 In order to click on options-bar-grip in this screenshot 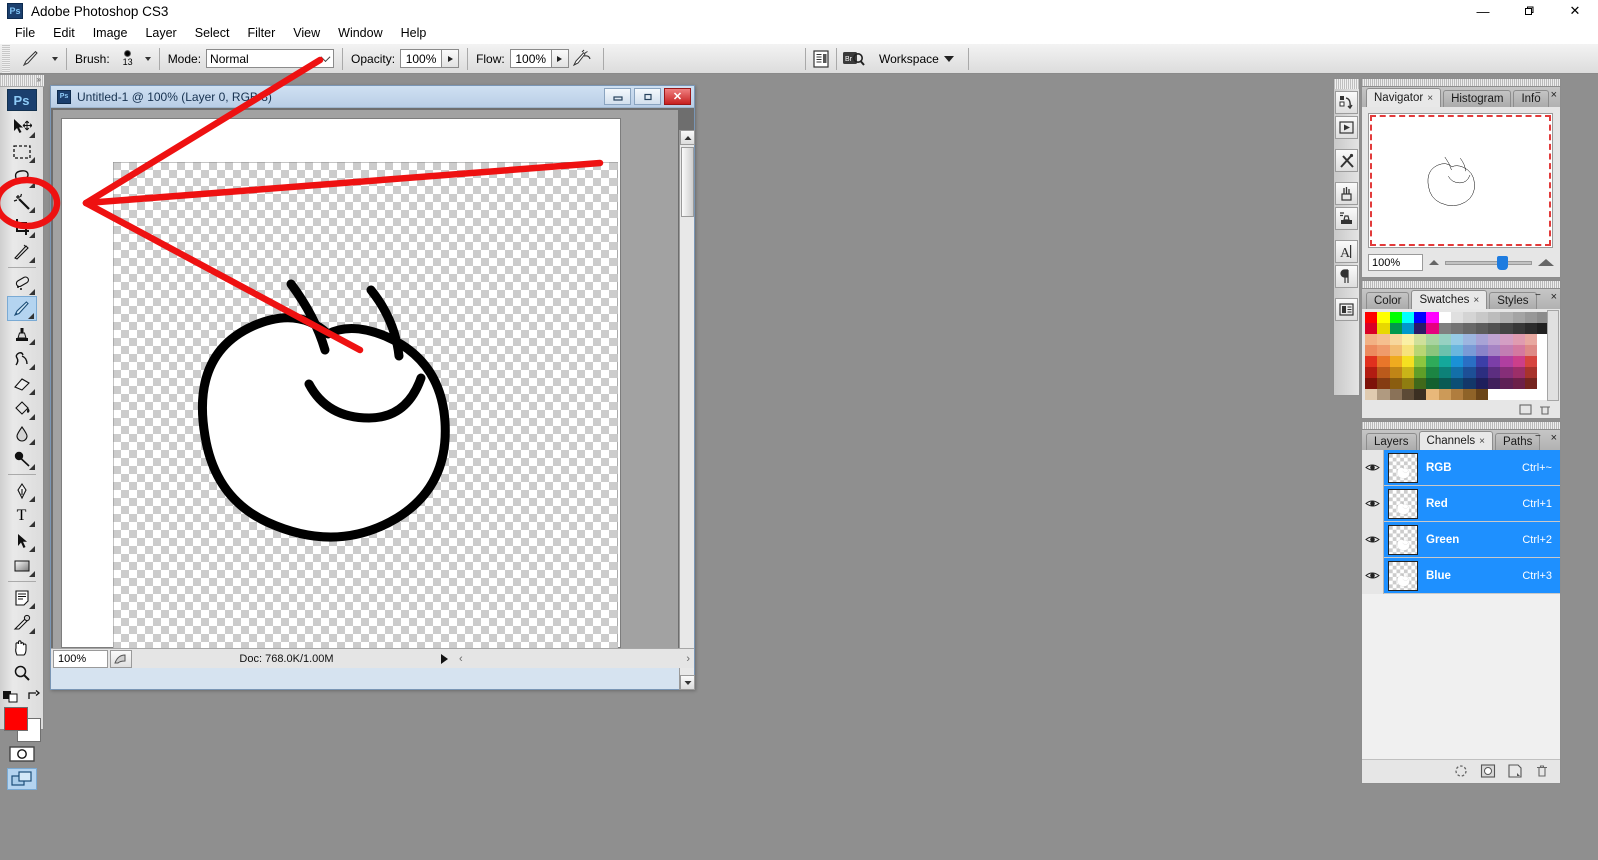, I will do `click(6, 58)`.